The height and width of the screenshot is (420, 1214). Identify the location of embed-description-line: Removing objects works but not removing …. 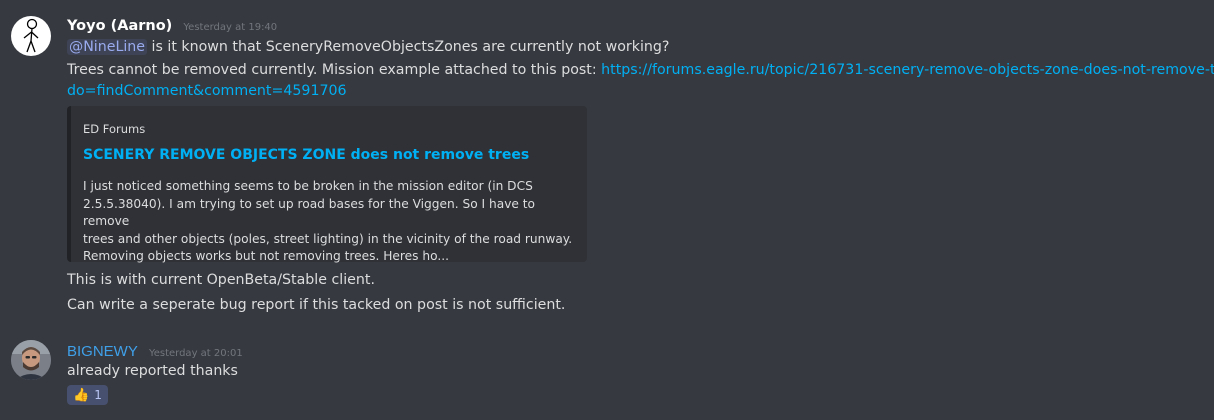
(266, 256).